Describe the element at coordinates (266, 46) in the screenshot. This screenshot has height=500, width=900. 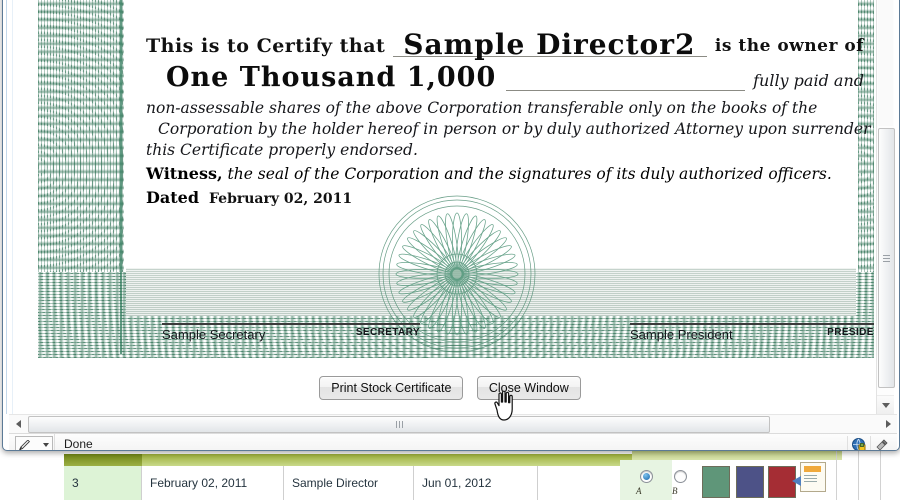
I see `certify-label: This is to Certify that` at that location.